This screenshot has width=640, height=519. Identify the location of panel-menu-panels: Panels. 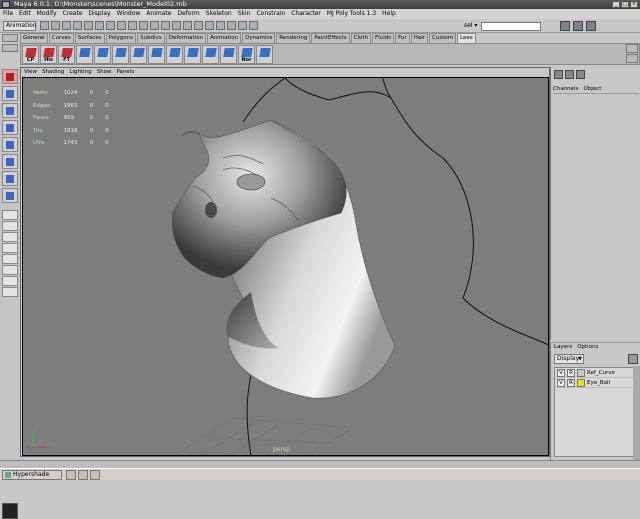
(125, 72).